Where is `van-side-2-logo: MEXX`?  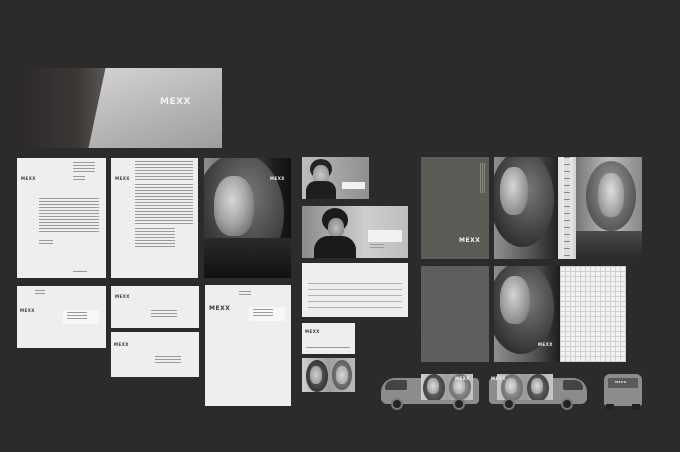
van-side-2-logo: MEXX is located at coordinates (498, 378).